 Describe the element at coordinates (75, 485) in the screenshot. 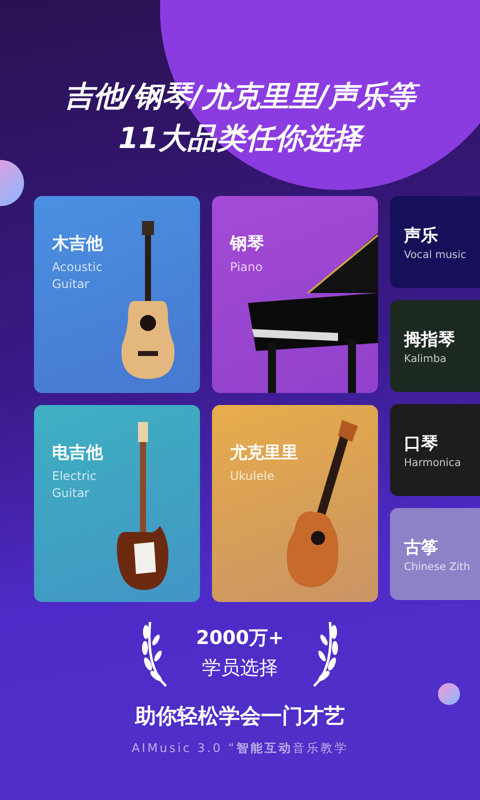

I see `category-subtitle: Electric Guitar` at that location.